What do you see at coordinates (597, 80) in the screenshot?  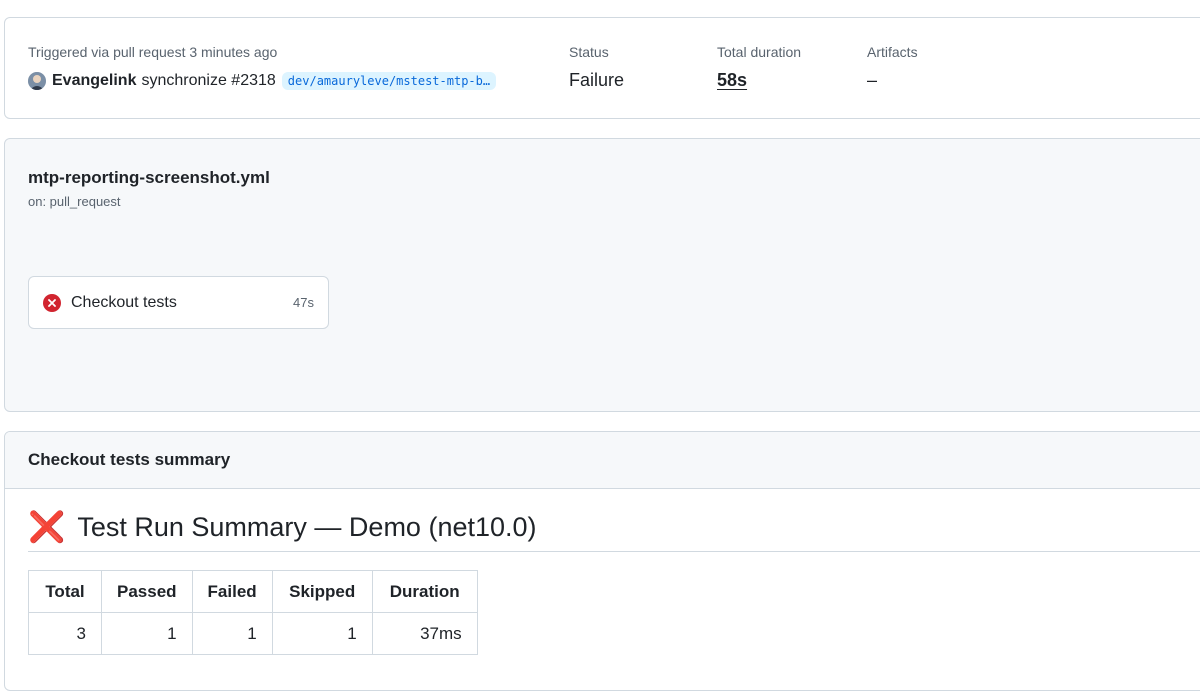 I see `status-value: Failure` at bounding box center [597, 80].